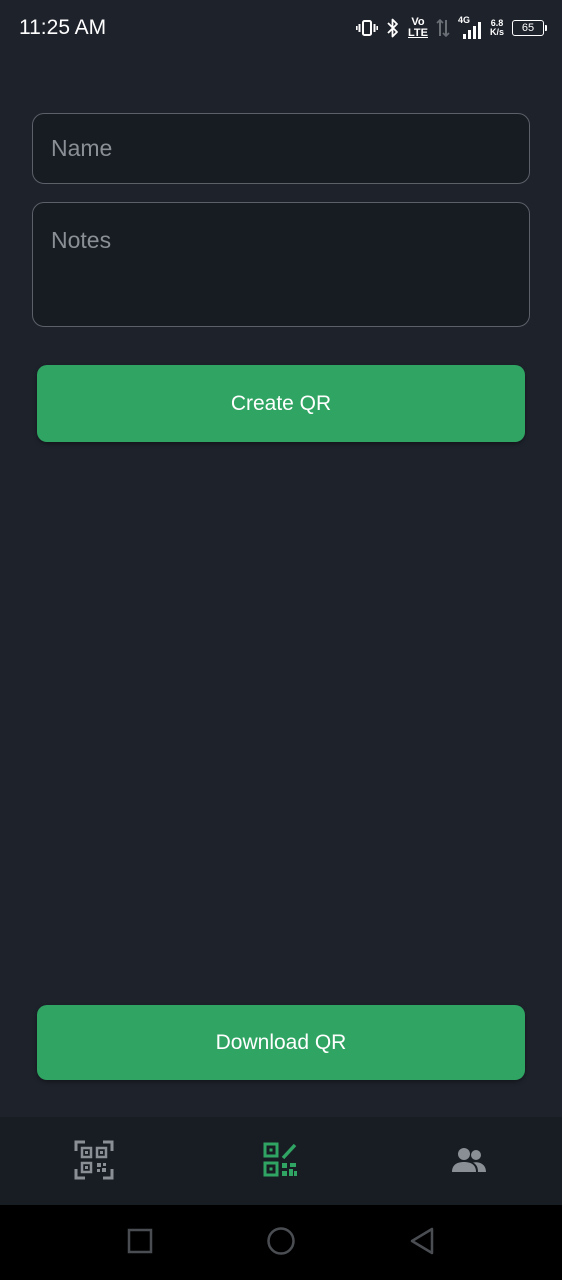  I want to click on qr-create-icon, so click(281, 1162).